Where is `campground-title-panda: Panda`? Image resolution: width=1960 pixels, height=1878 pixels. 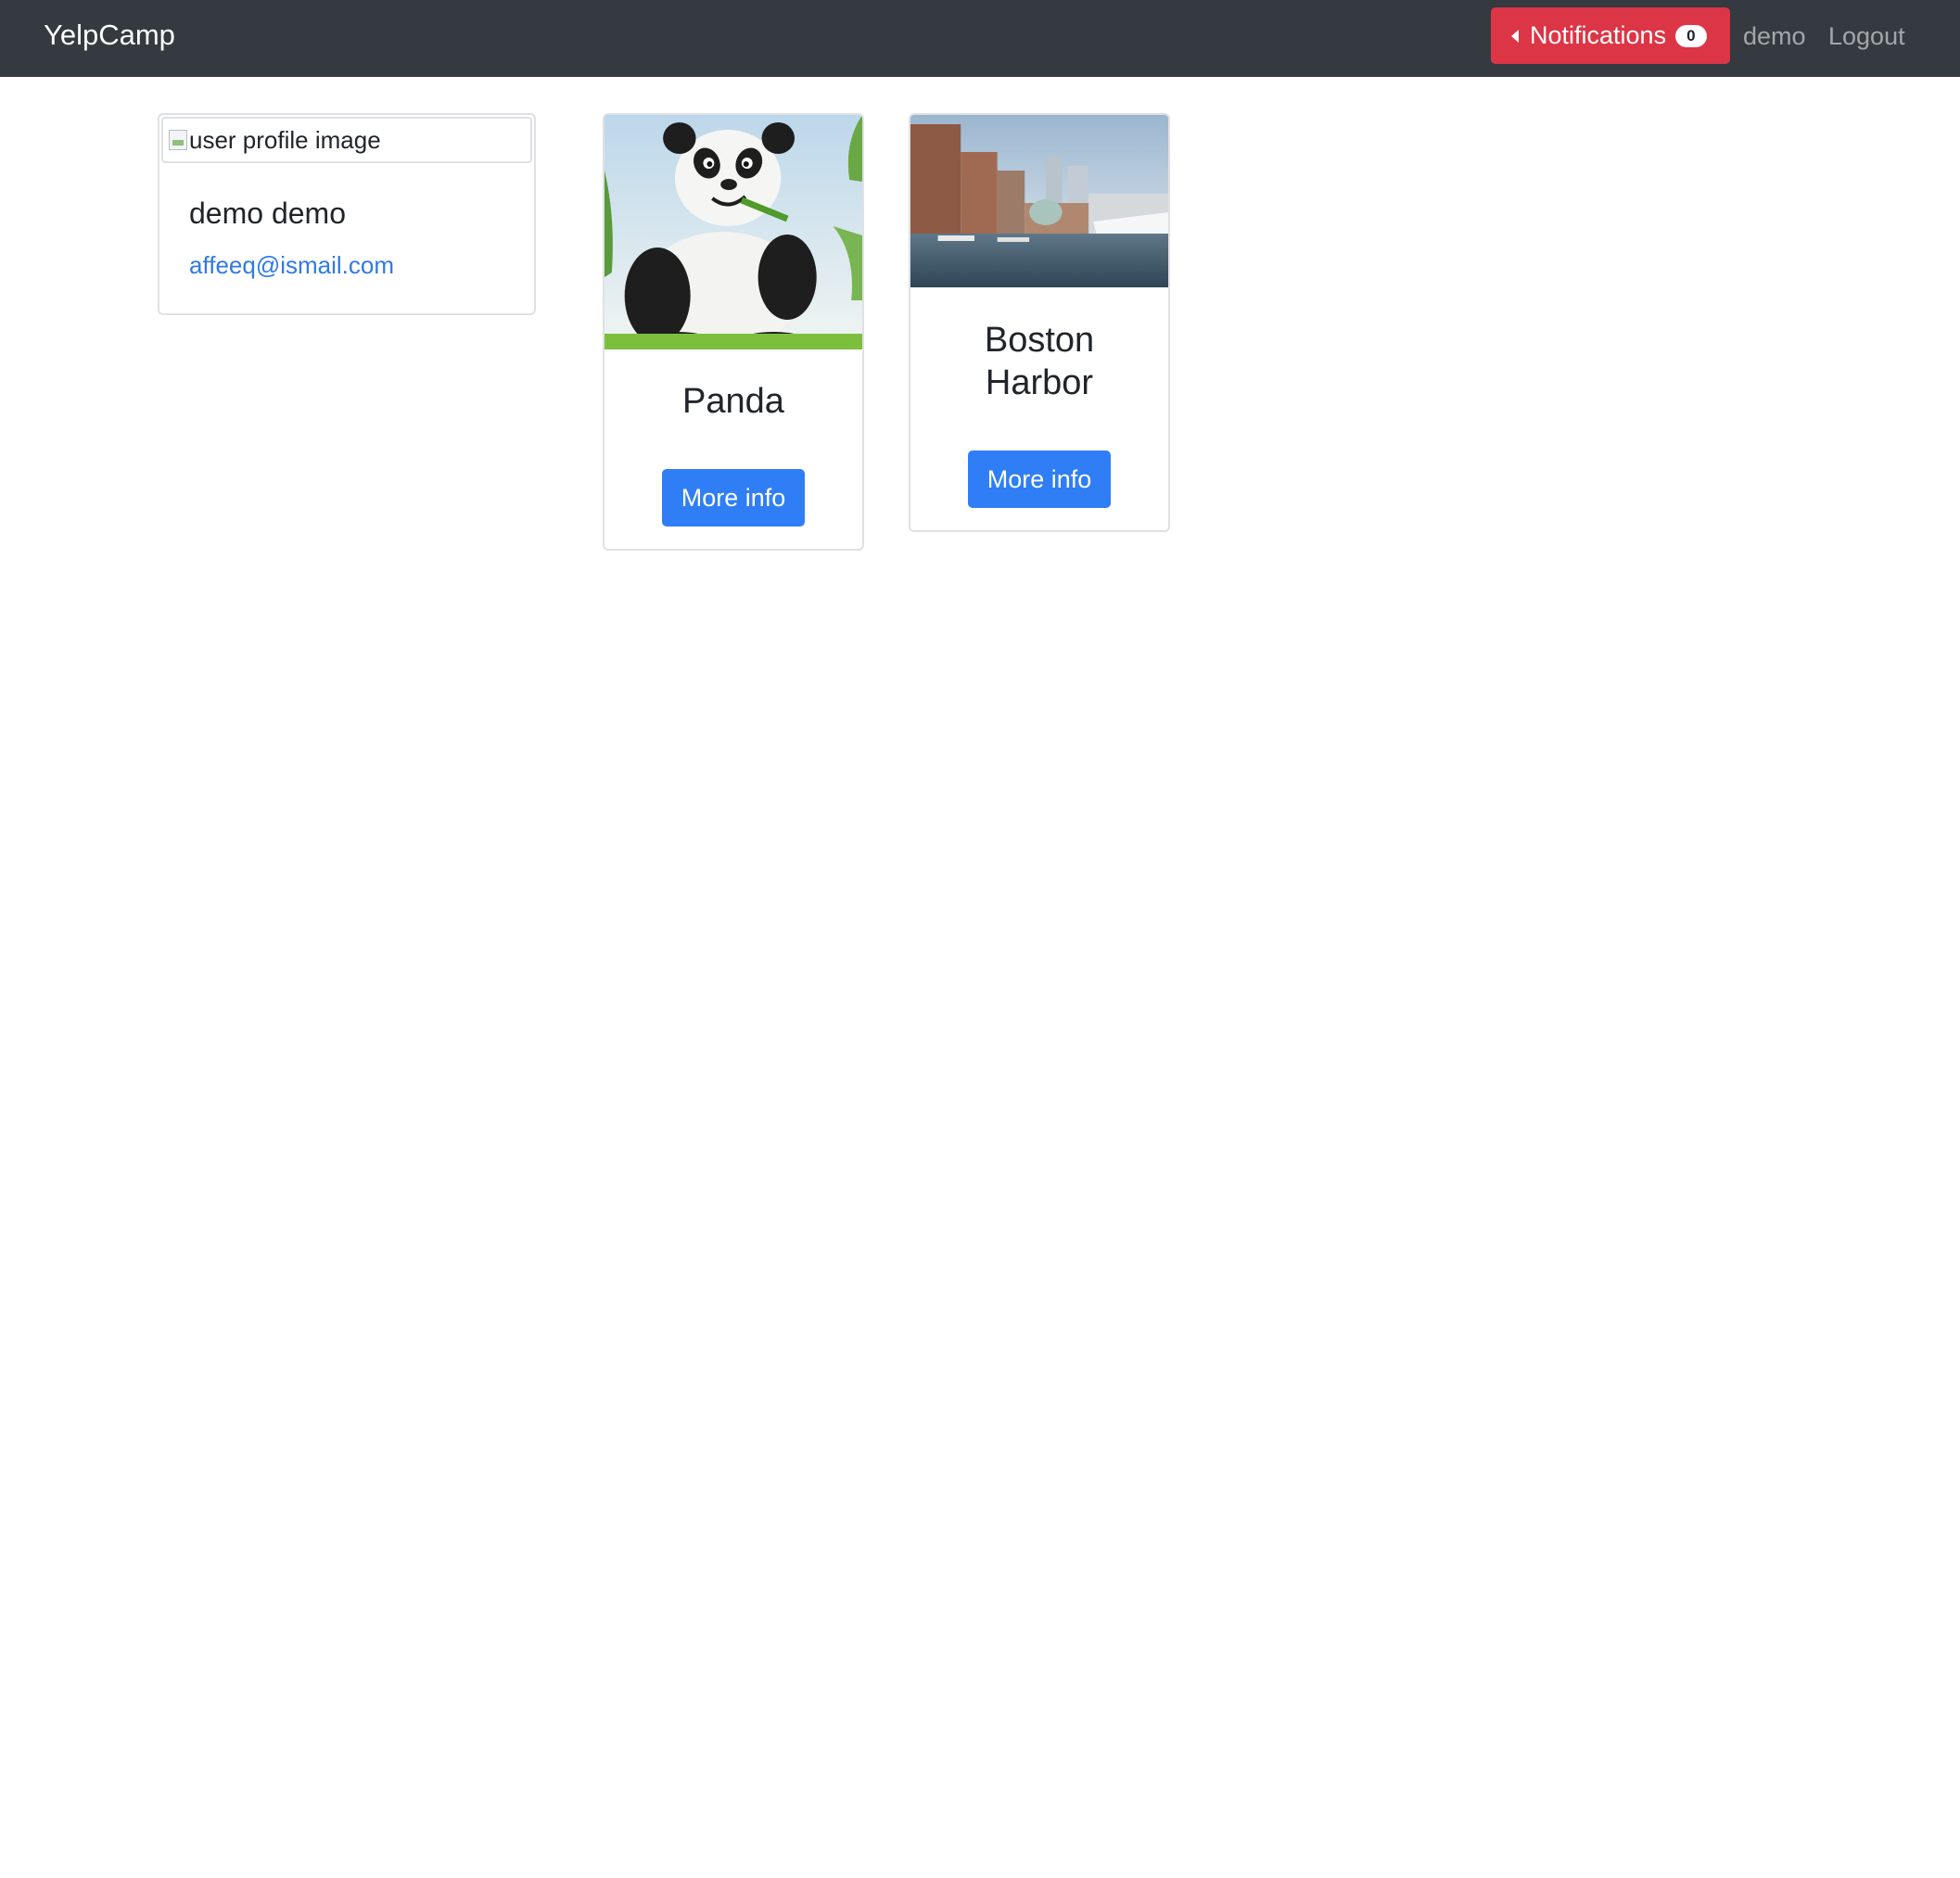
campground-title-panda: Panda is located at coordinates (733, 401).